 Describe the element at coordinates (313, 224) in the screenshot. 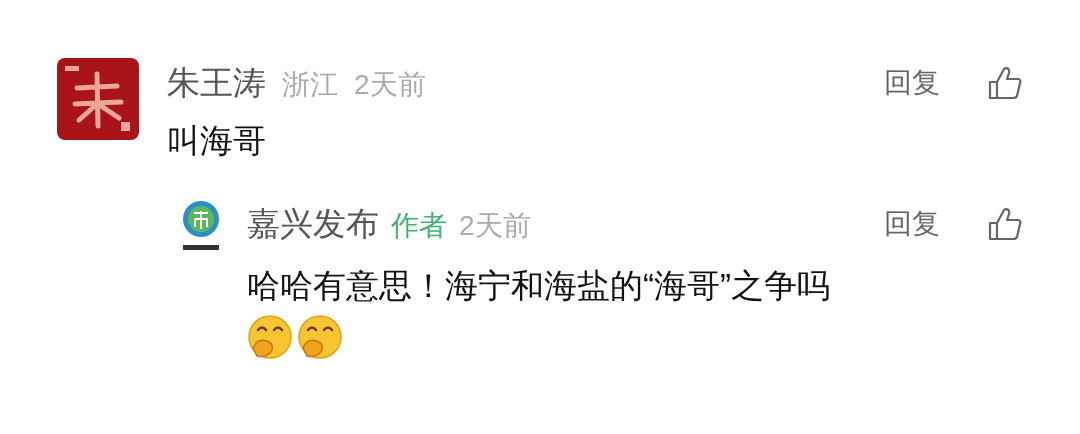

I see `author-name: 嘉兴发布` at that location.